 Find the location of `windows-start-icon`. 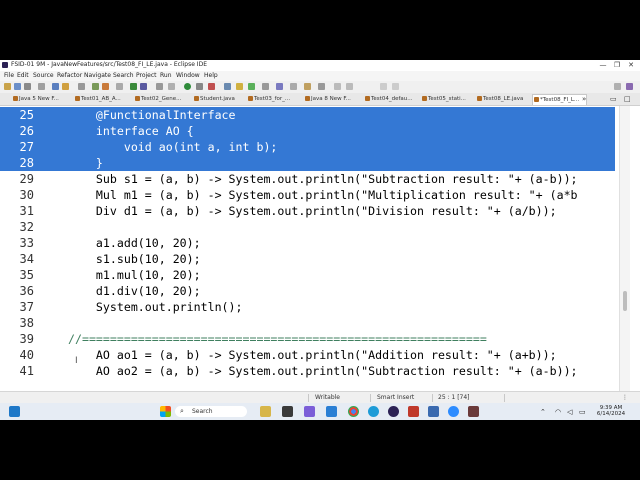

windows-start-icon is located at coordinates (165, 411).